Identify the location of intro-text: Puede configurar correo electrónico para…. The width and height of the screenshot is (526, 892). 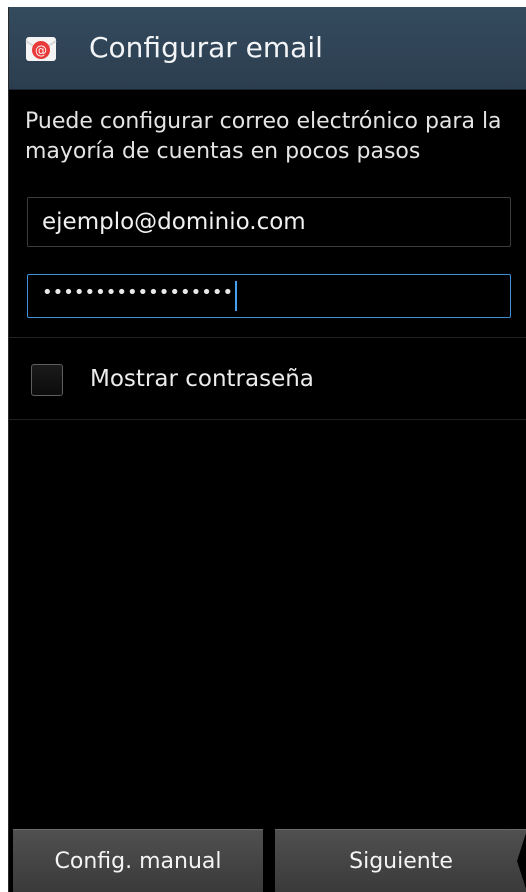
(263, 136).